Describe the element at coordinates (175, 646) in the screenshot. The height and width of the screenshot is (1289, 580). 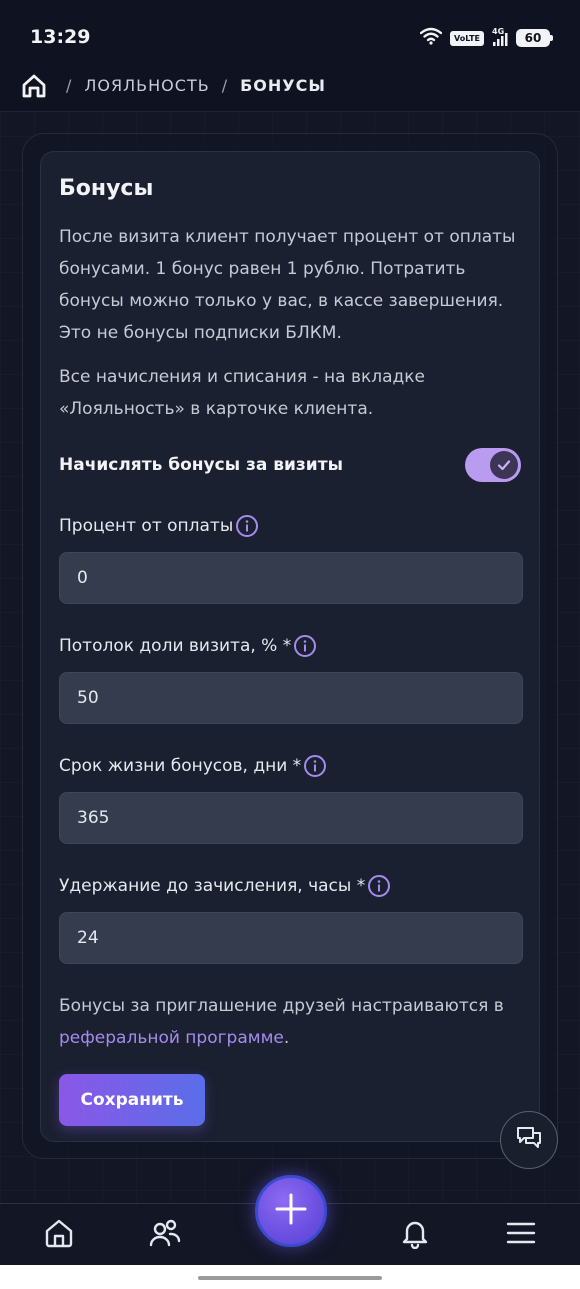
I see `visit-cap-label-text: Потолок доли визита, % *` at that location.